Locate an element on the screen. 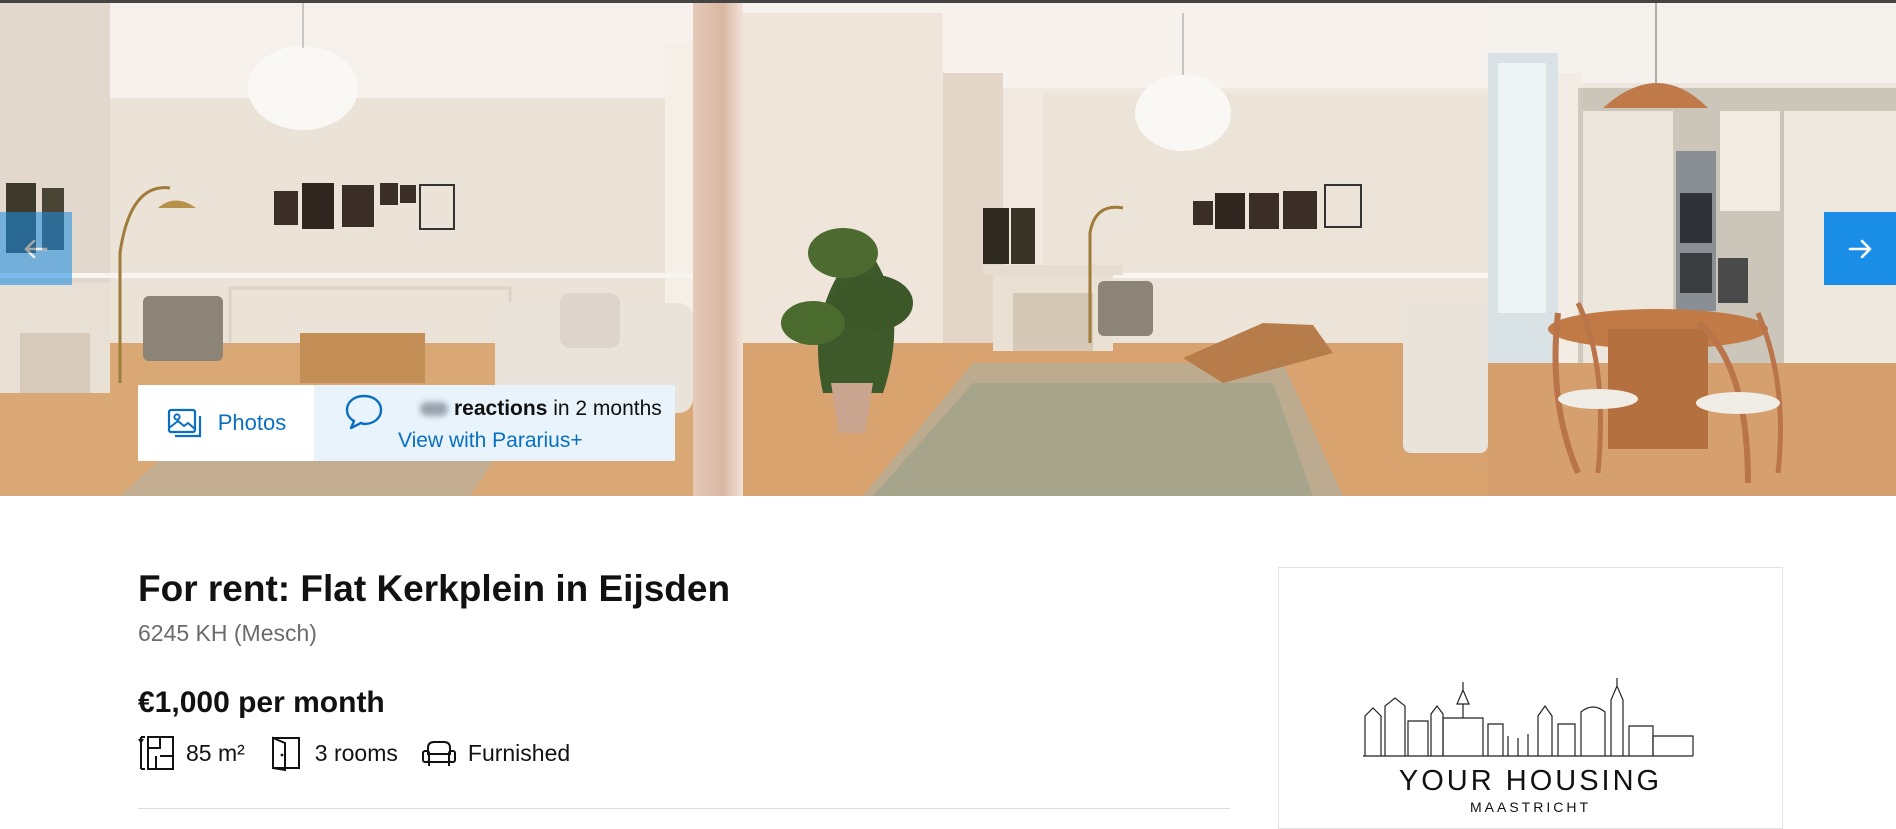  feature-rooms-label: 3 rooms is located at coordinates (356, 752).